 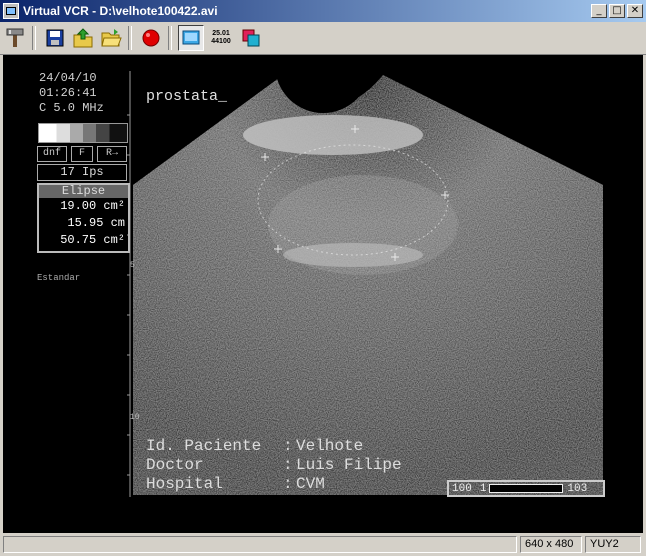 What do you see at coordinates (577, 488) in the screenshot?
I see `gauge-right-value: 103` at bounding box center [577, 488].